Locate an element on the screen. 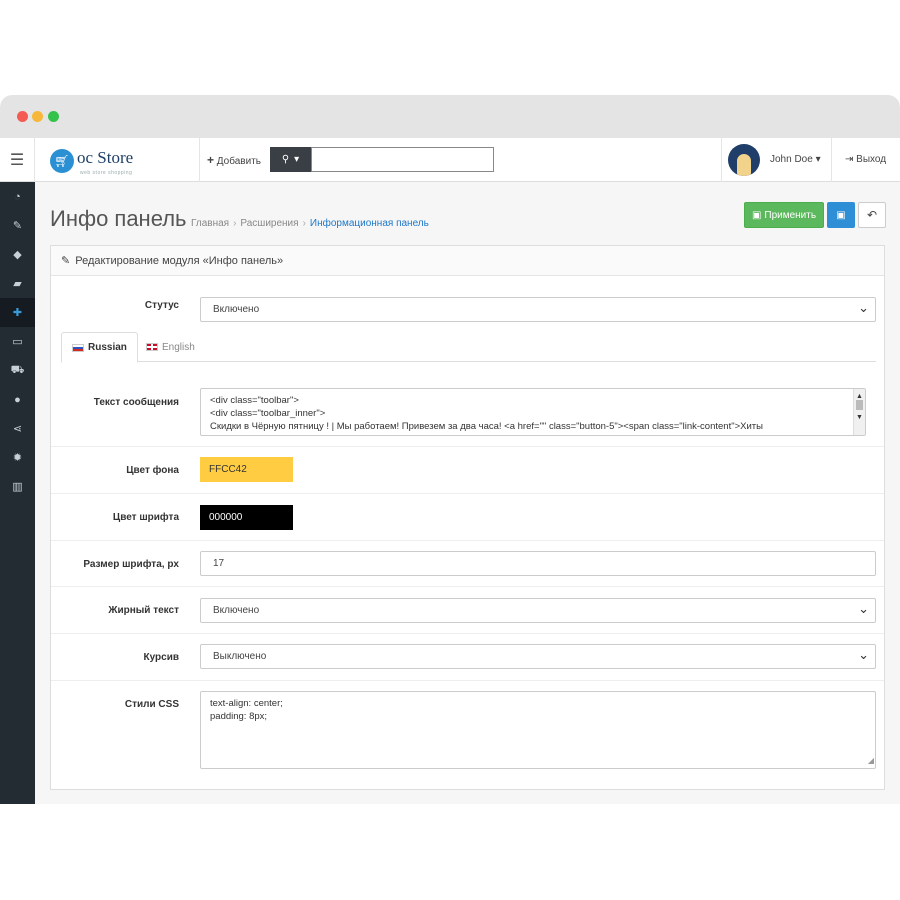 This screenshot has width=900, height=900. apply-label: Применить is located at coordinates (790, 215).